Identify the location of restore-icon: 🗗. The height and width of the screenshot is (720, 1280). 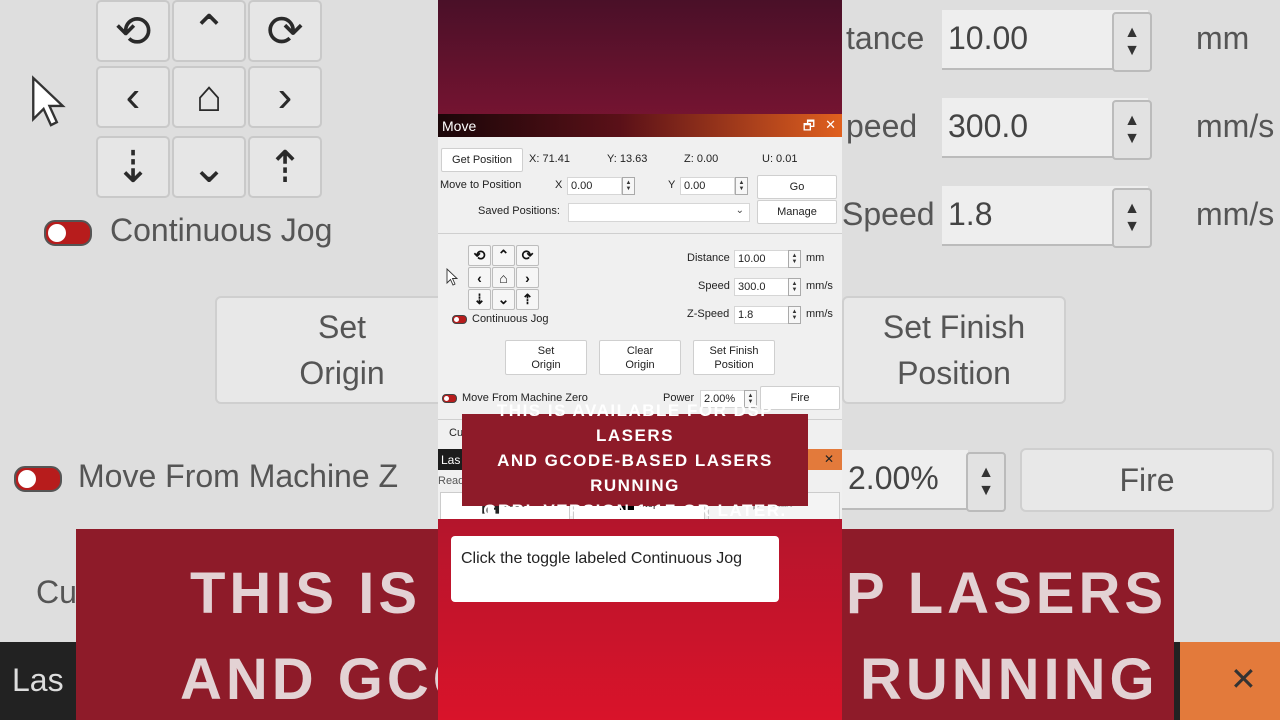
(809, 128).